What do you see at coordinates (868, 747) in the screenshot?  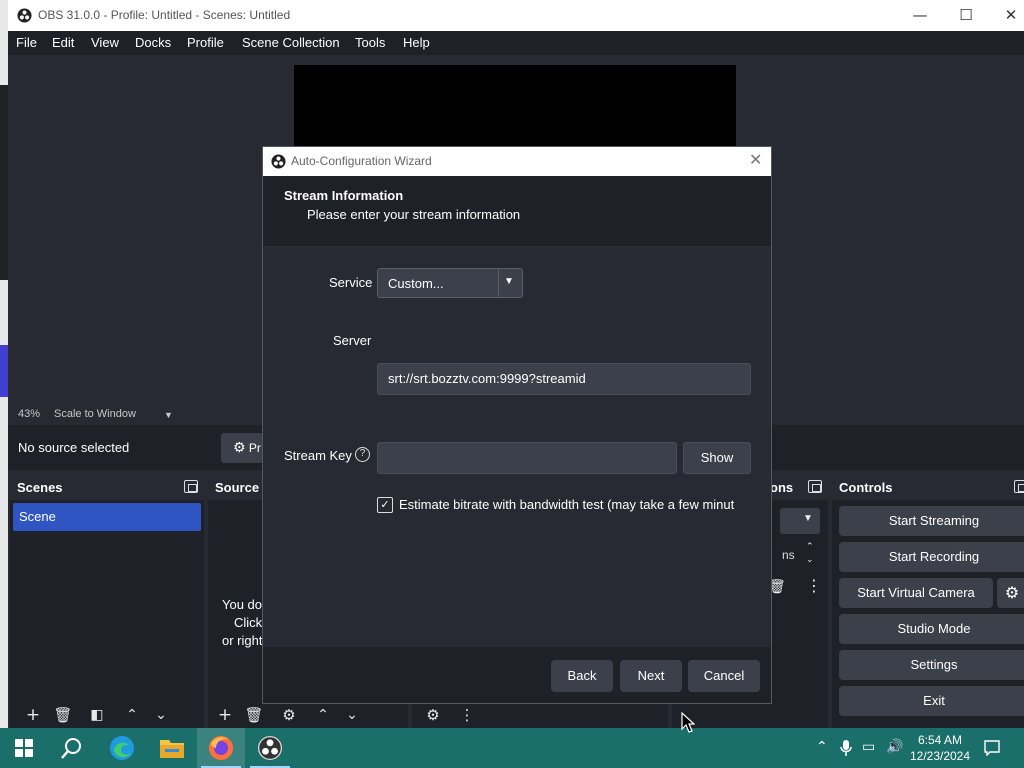 I see `network-icon: ▭` at bounding box center [868, 747].